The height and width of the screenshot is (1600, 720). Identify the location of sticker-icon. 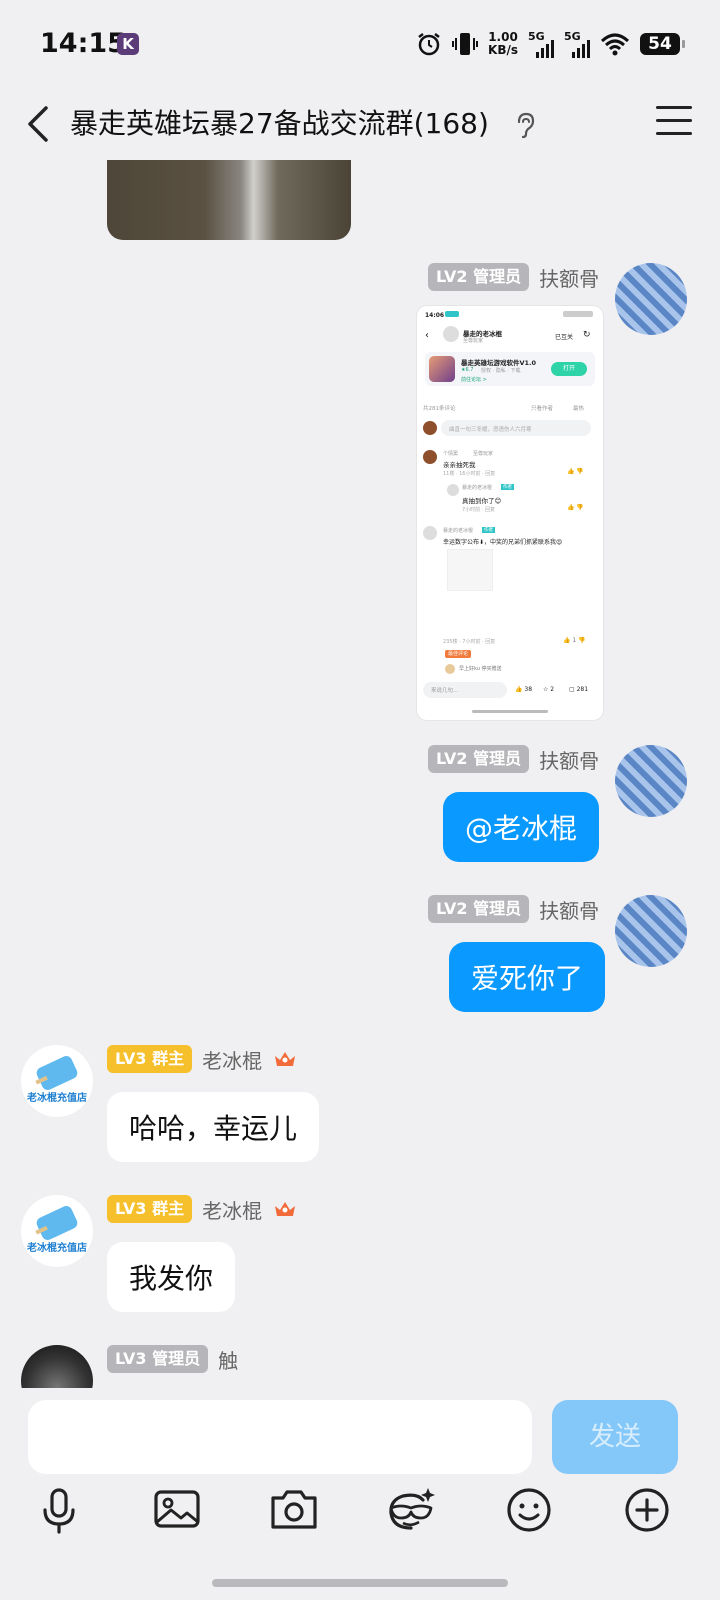
(411, 1510).